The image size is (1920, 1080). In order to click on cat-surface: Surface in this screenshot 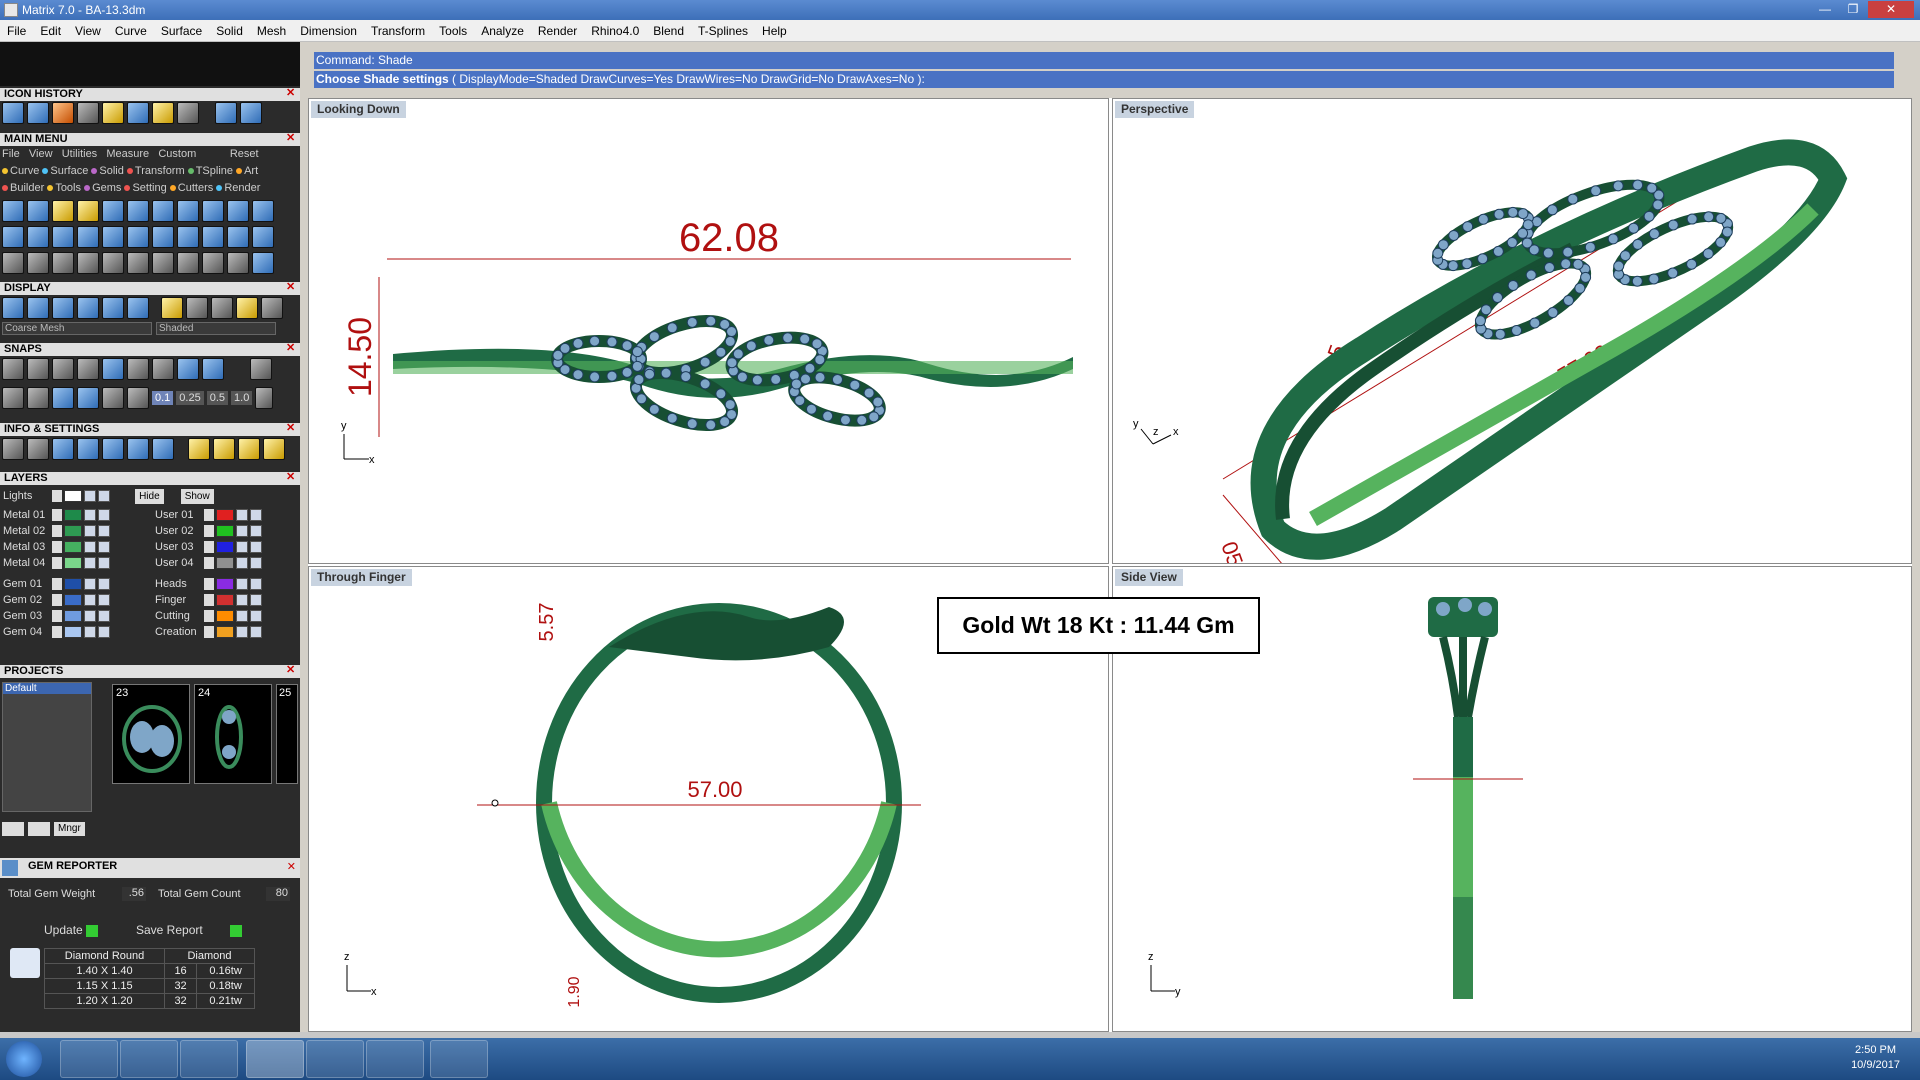, I will do `click(69, 171)`.